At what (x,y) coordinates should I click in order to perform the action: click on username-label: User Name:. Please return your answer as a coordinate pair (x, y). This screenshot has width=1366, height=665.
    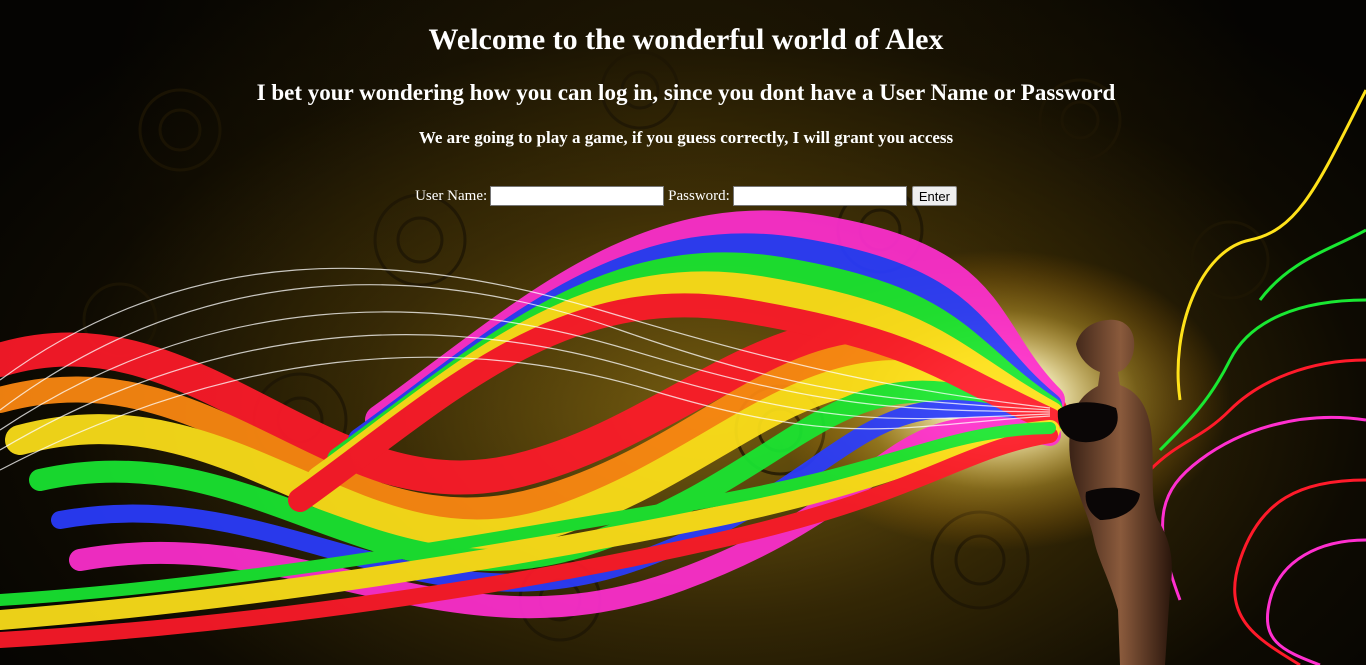
    Looking at the image, I should click on (451, 195).